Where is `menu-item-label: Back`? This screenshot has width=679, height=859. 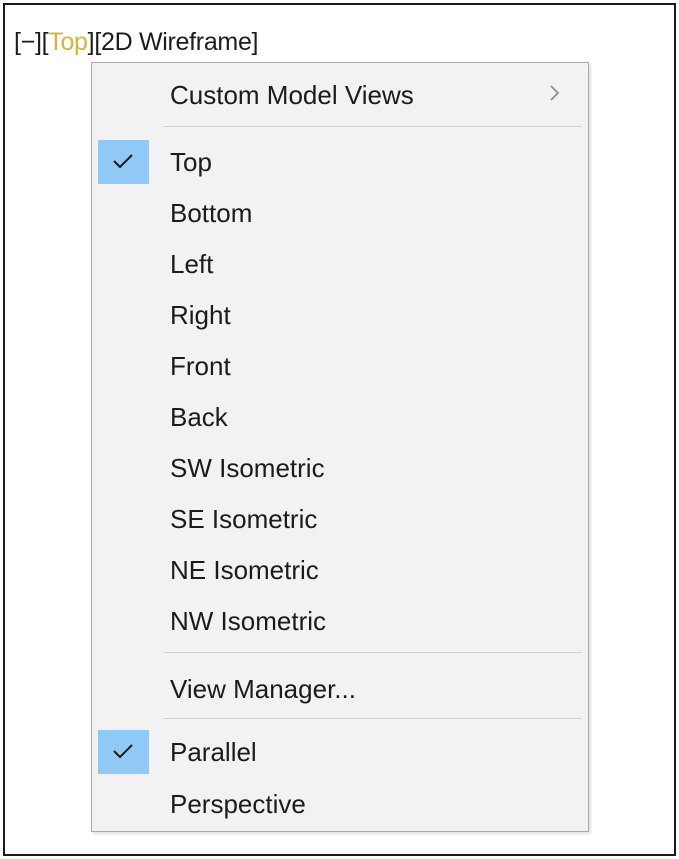 menu-item-label: Back is located at coordinates (199, 417).